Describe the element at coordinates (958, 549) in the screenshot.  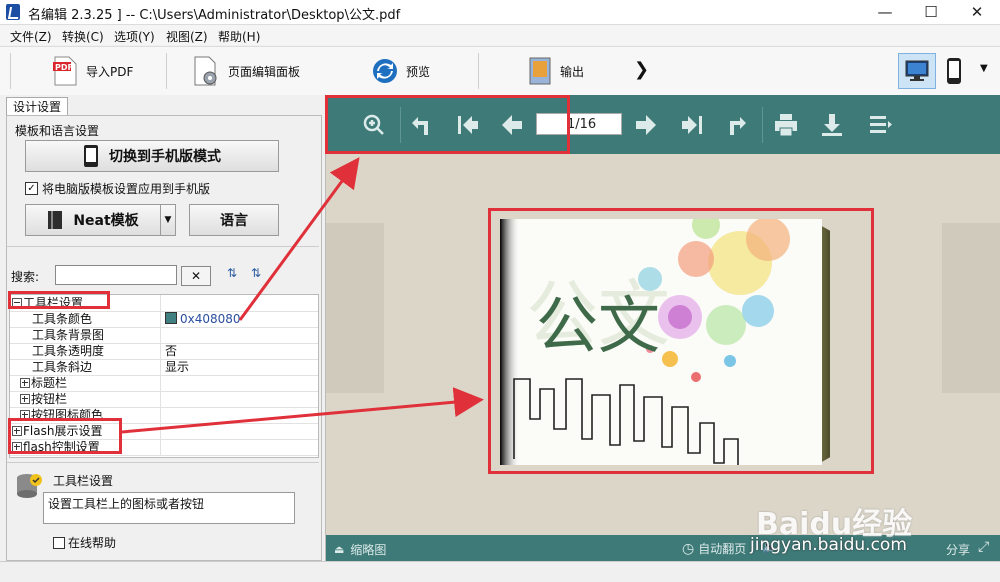
I see `share-label: 分享` at that location.